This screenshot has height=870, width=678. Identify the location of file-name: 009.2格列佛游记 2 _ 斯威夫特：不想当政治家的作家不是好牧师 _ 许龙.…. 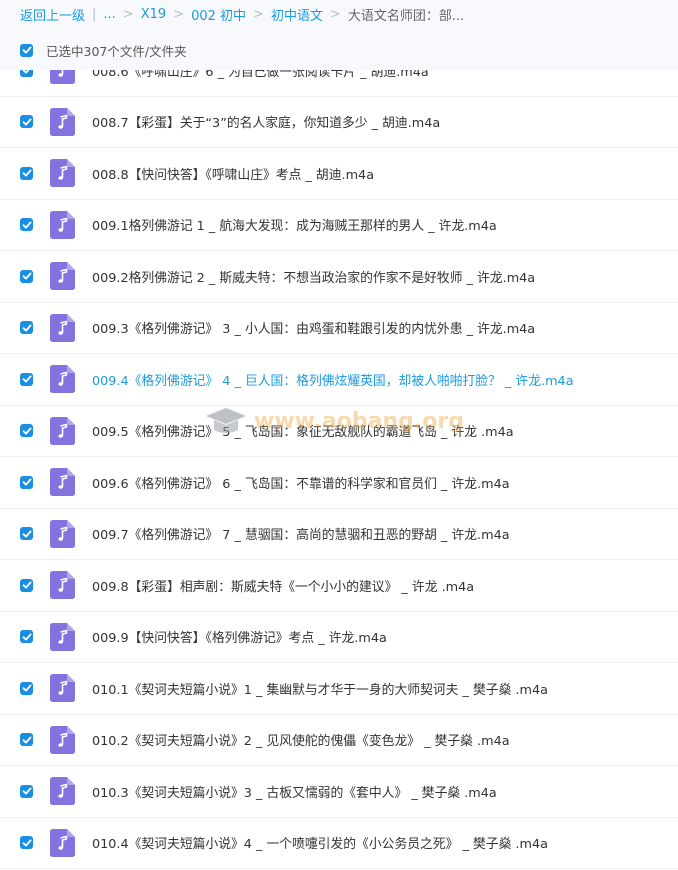
(313, 276).